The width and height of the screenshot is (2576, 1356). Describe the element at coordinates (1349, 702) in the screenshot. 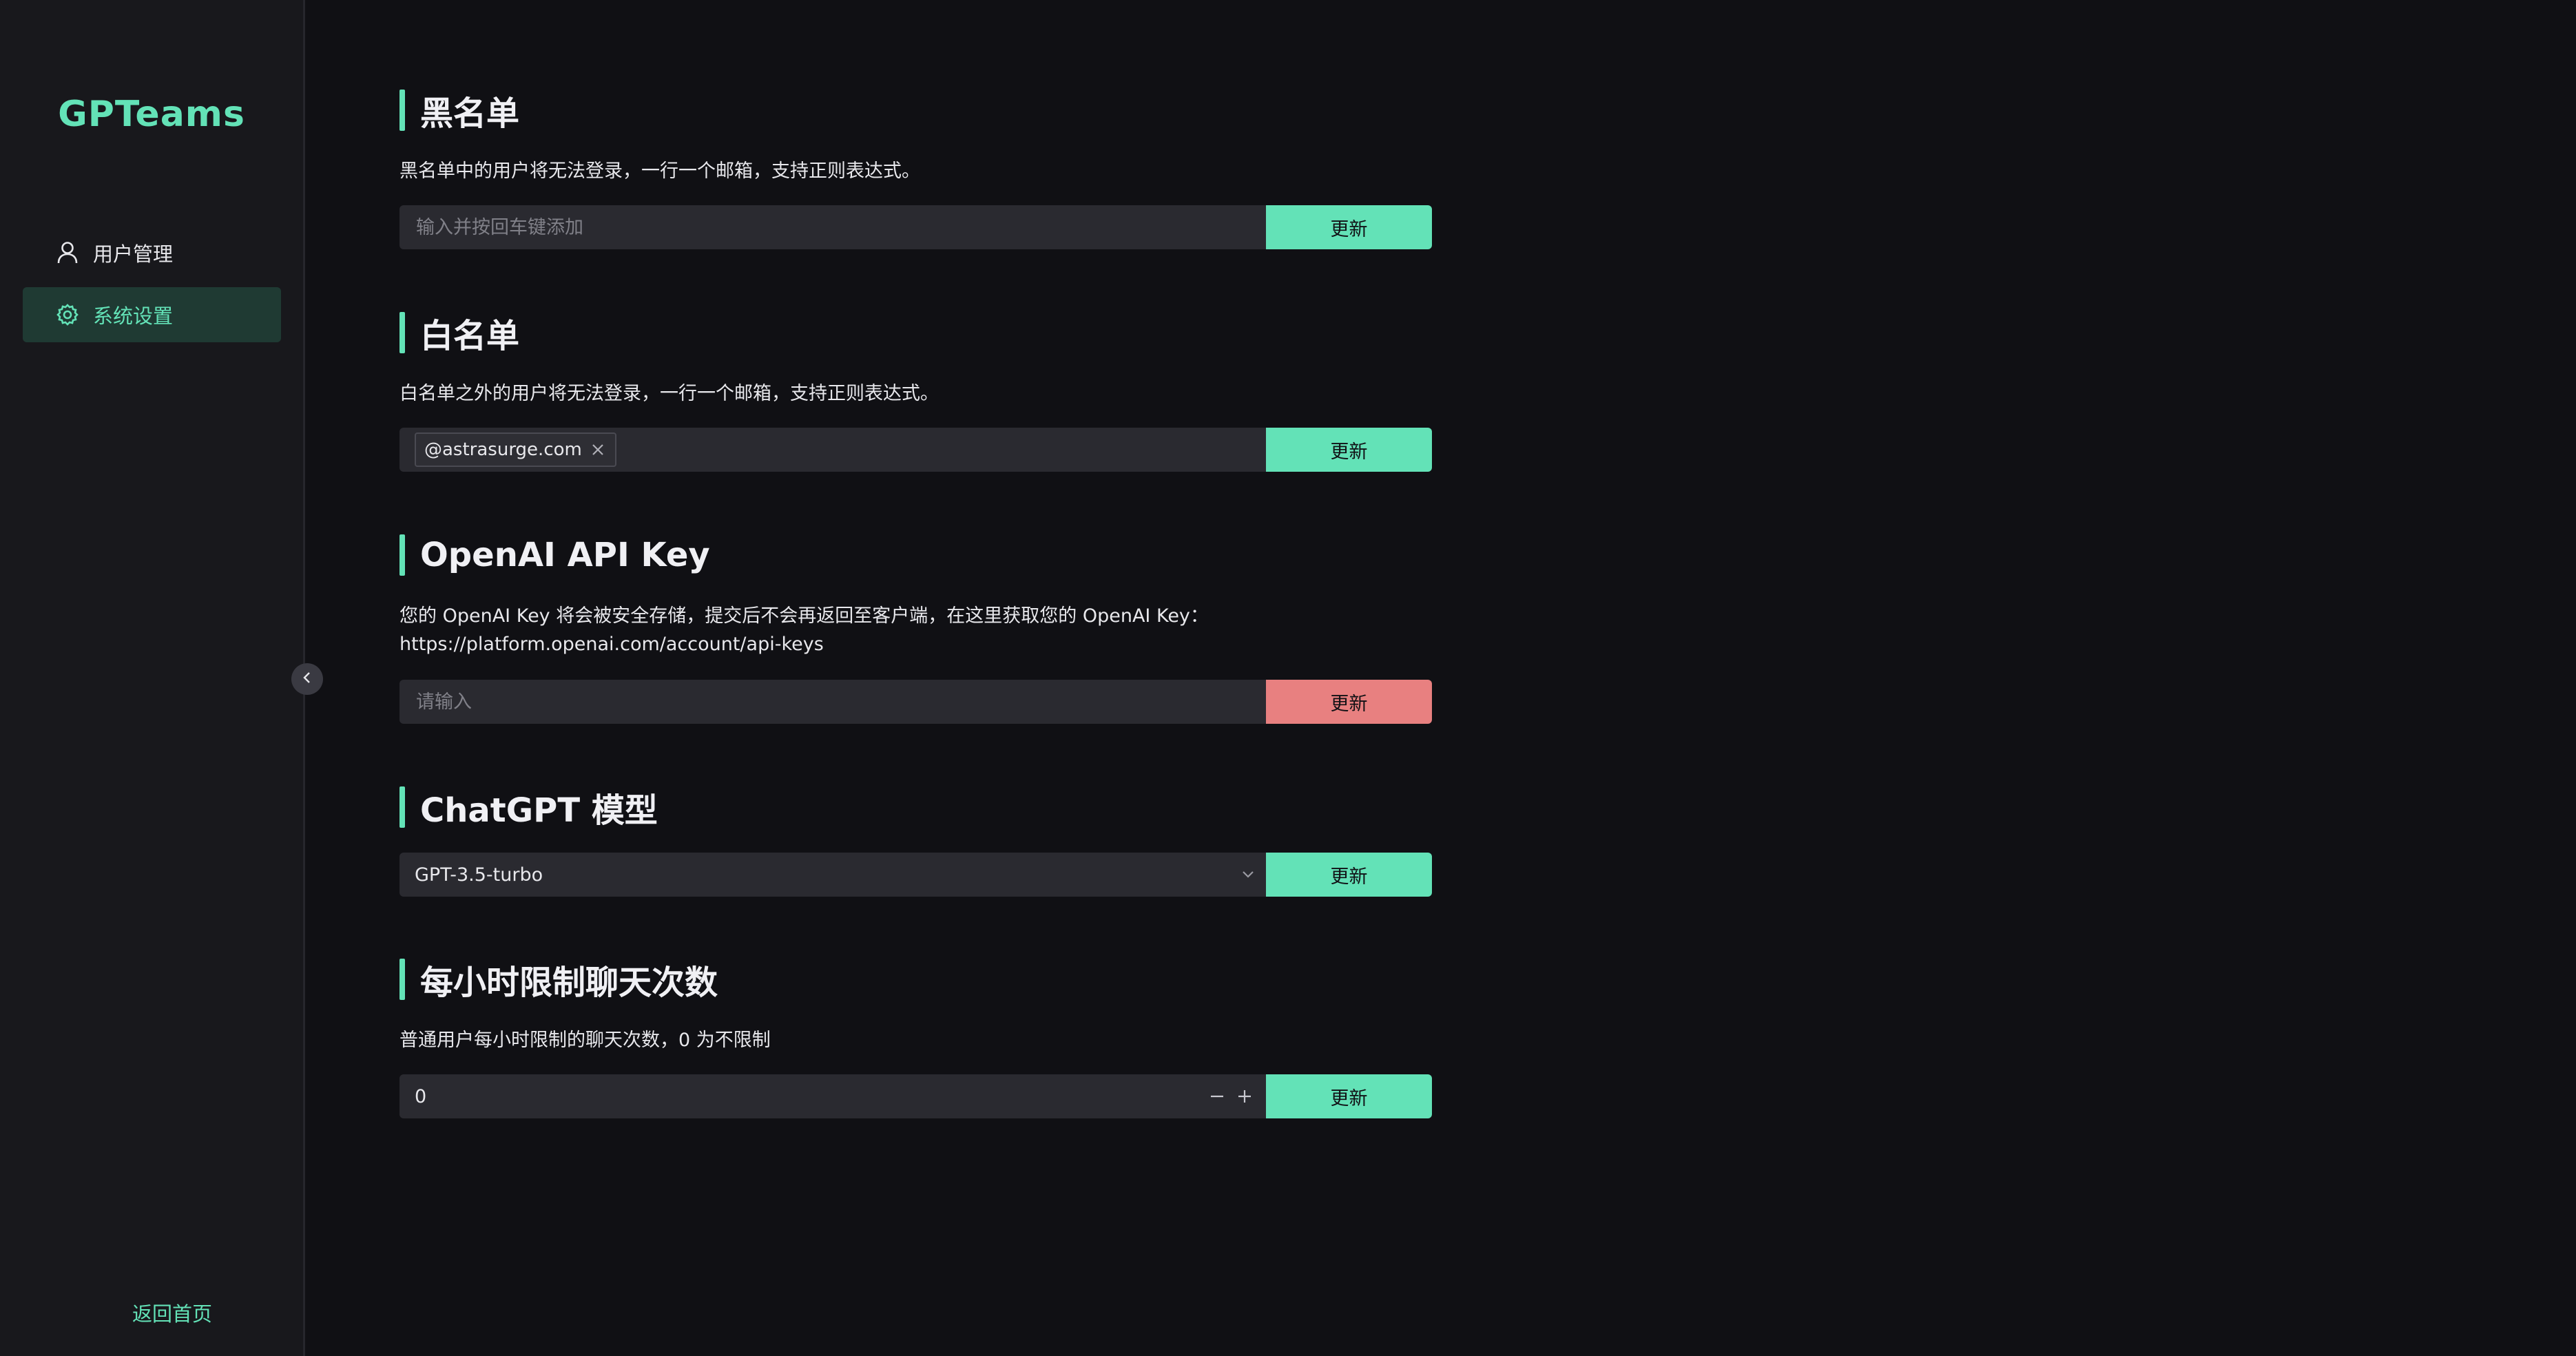

I see `api-key-update-button: 更新` at that location.